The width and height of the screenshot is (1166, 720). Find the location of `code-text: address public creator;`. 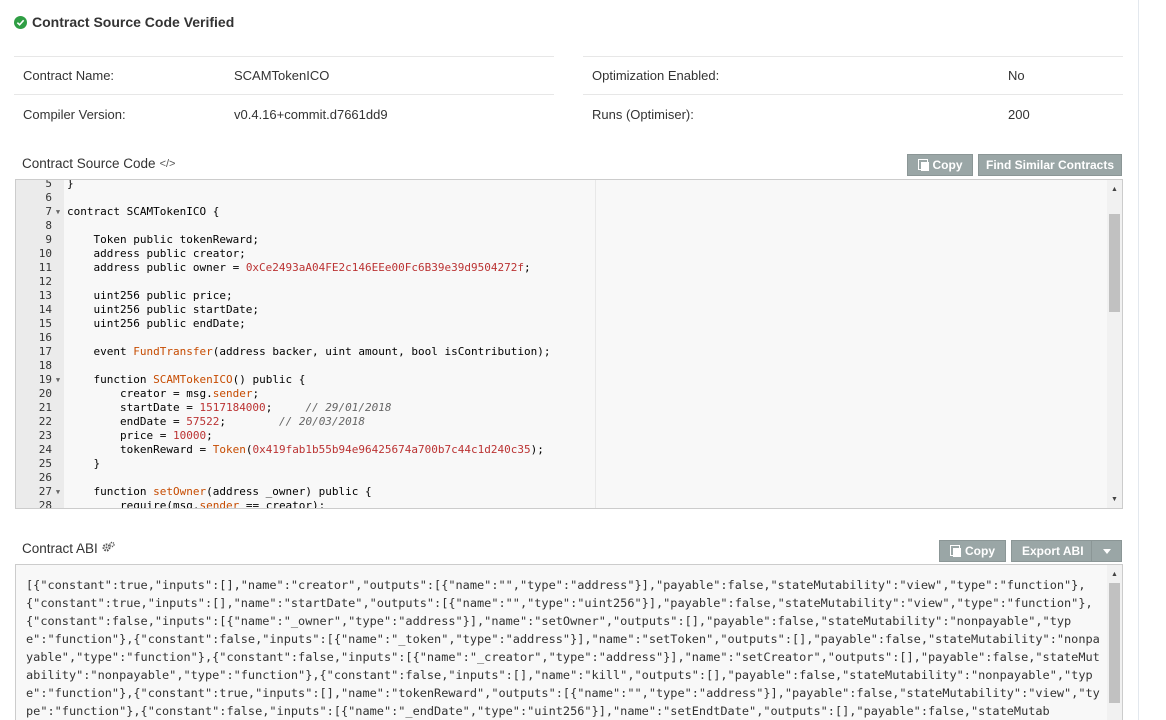

code-text: address public creator; is located at coordinates (156, 253).